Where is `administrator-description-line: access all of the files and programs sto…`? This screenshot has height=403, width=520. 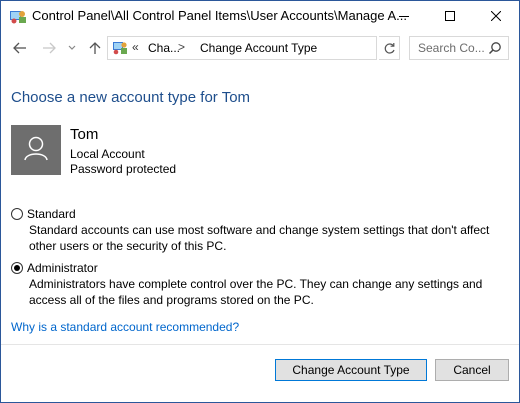 administrator-description-line: access all of the files and programs sto… is located at coordinates (171, 300).